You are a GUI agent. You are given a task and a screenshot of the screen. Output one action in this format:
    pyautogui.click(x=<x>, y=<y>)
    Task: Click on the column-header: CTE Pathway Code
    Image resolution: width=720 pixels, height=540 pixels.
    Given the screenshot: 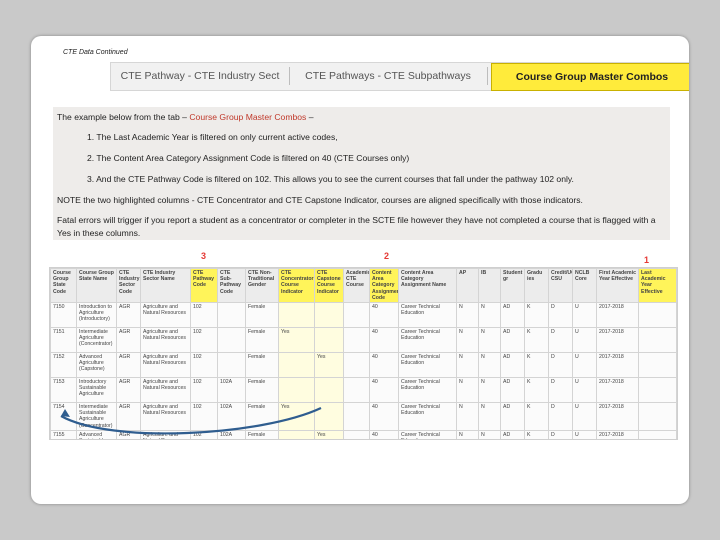 What is the action you would take?
    pyautogui.click(x=204, y=286)
    